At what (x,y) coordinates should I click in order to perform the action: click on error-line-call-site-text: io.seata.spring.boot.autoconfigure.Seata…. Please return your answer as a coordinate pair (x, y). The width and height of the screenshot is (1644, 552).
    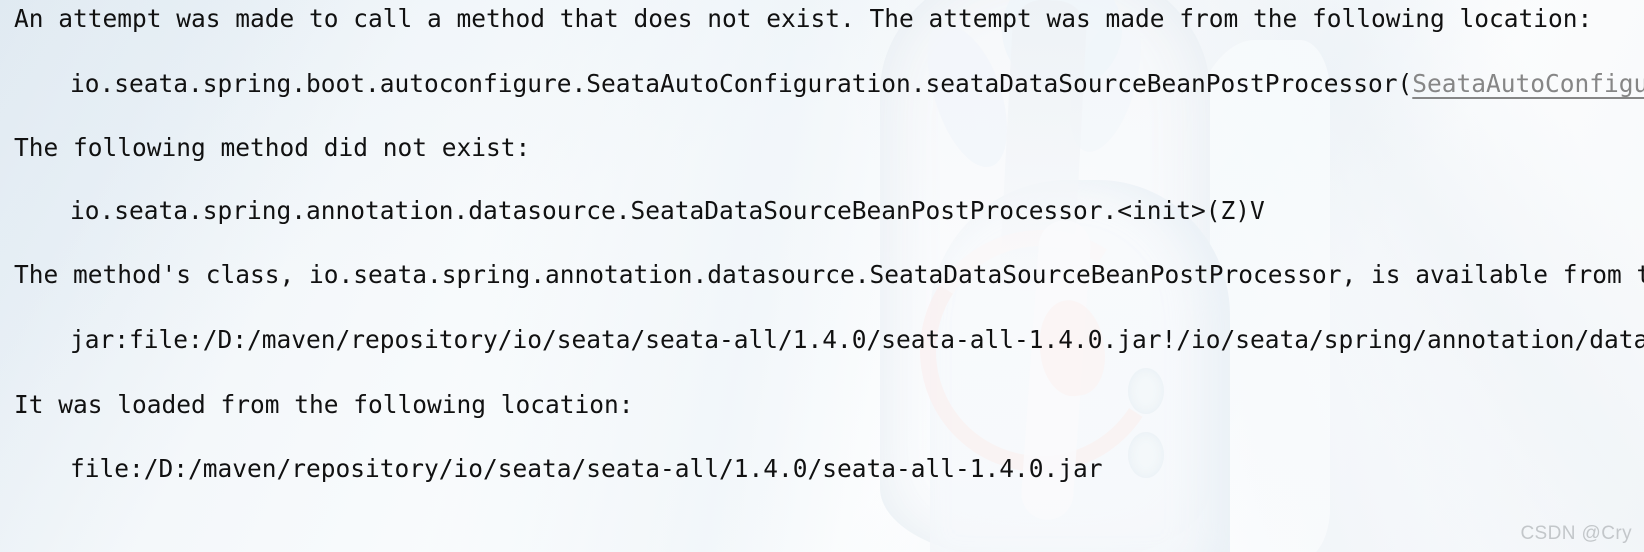
    Looking at the image, I should click on (741, 83).